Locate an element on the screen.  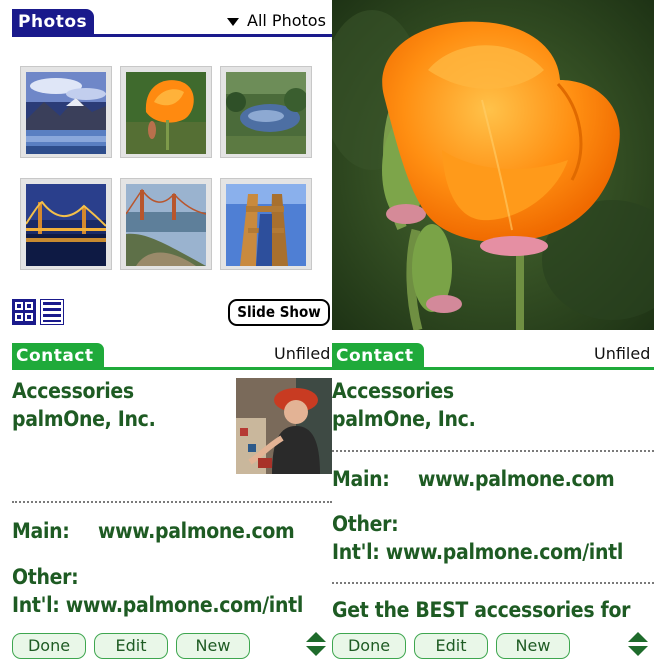
list-view-icon is located at coordinates (52, 312).